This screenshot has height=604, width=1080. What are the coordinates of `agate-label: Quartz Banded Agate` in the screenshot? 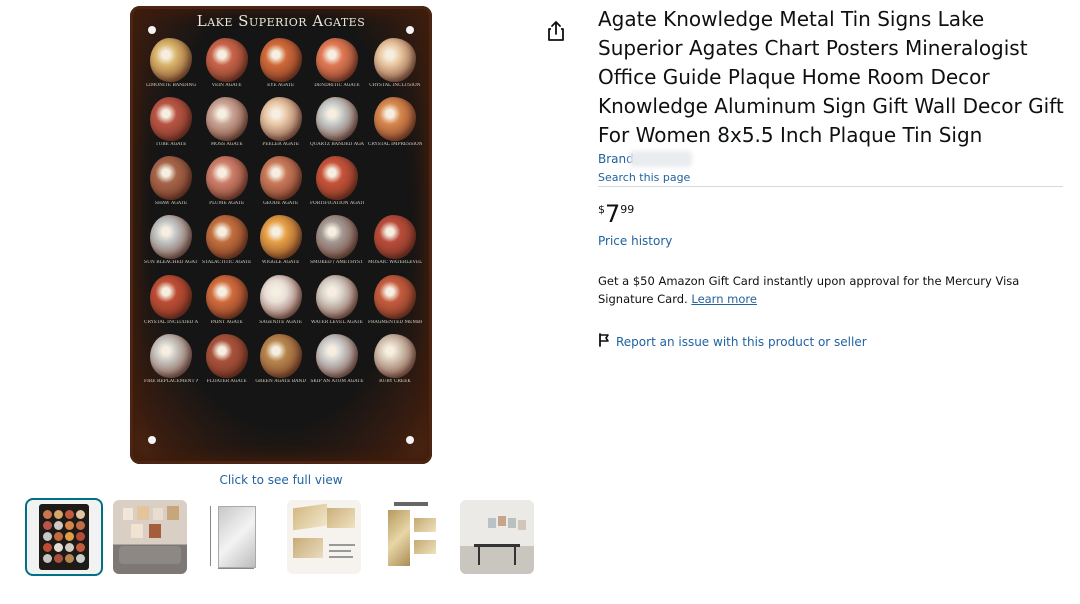 It's located at (336, 145).